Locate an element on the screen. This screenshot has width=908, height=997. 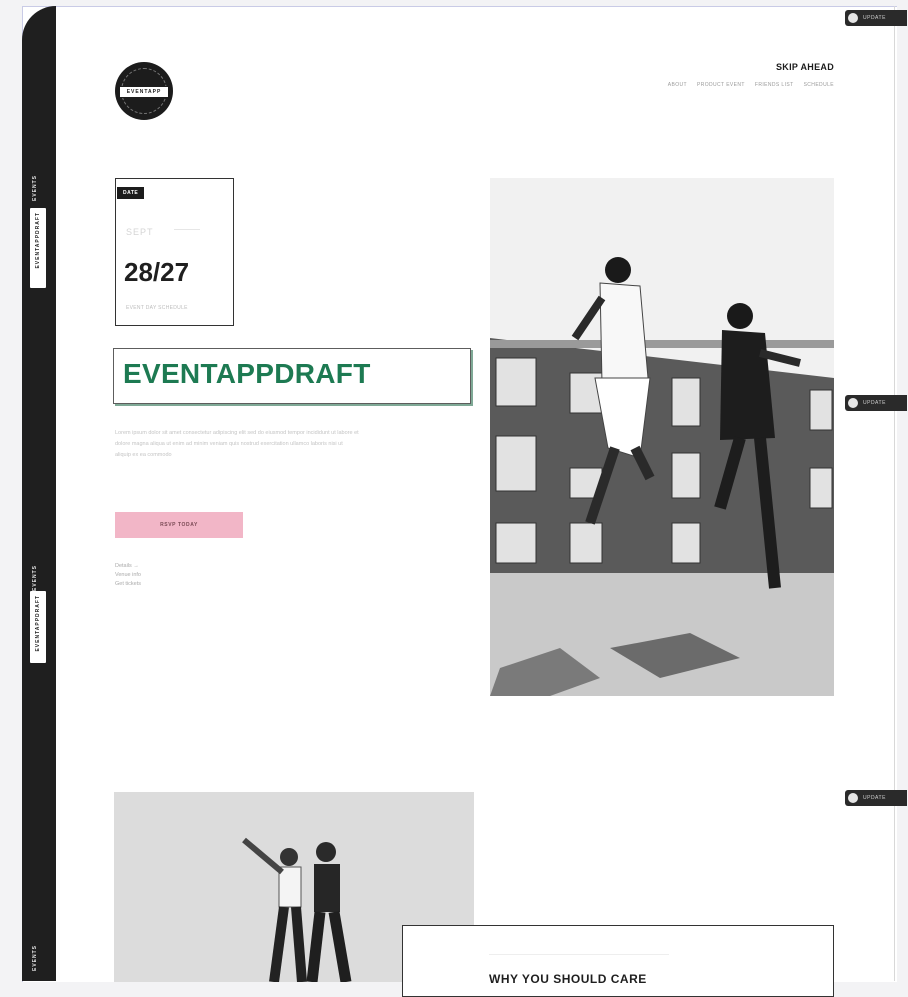
small-links: Details → Venue info Get tickets is located at coordinates (128, 575).